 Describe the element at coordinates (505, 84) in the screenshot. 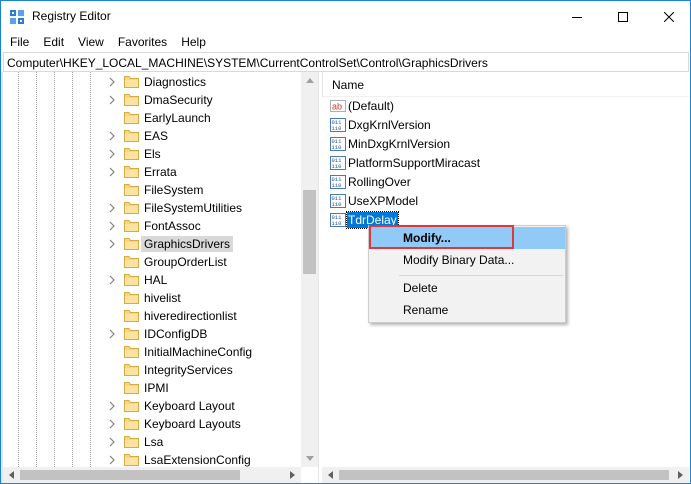

I see `column-header-name: Name` at that location.